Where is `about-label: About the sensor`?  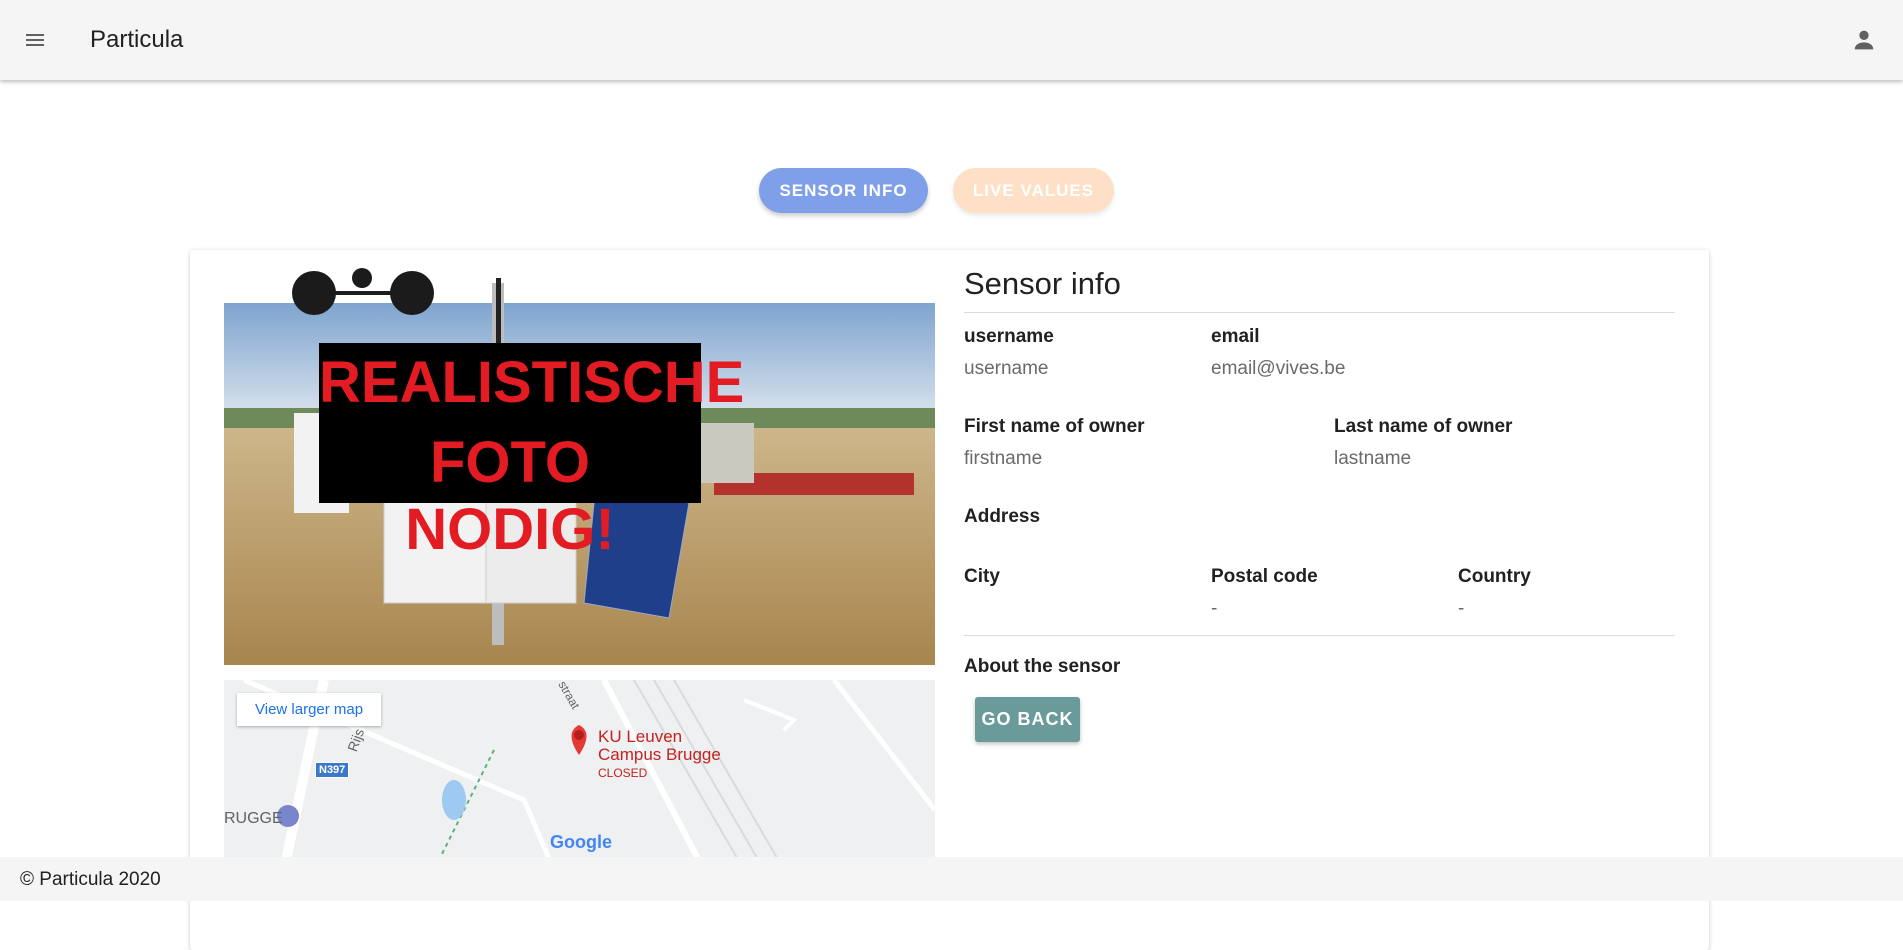 about-label: About the sensor is located at coordinates (1042, 666).